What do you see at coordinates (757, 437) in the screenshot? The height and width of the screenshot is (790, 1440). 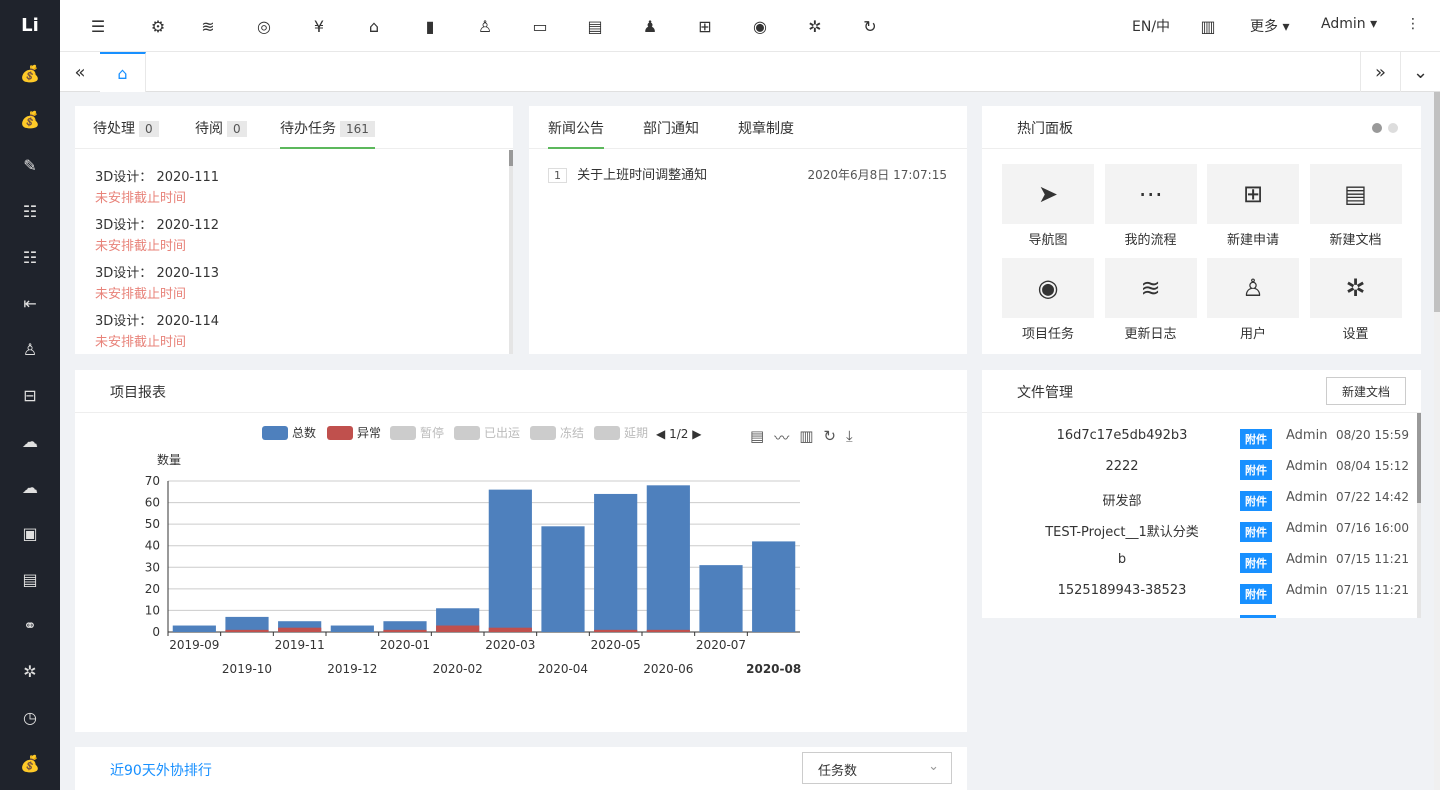 I see `data-view-icon: ▤` at bounding box center [757, 437].